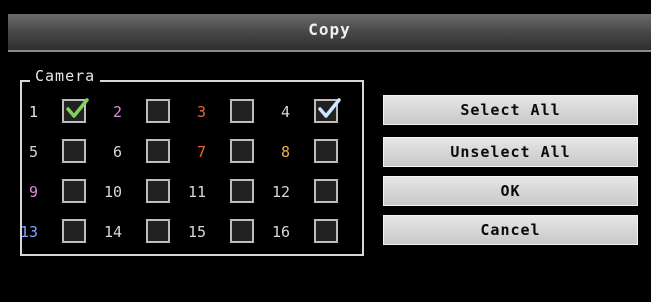  What do you see at coordinates (28, 232) in the screenshot?
I see `camera-number-label: 13` at bounding box center [28, 232].